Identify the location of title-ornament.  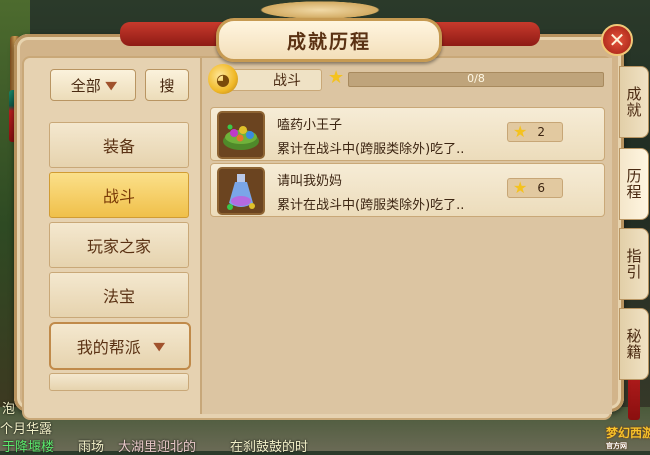
(320, 10).